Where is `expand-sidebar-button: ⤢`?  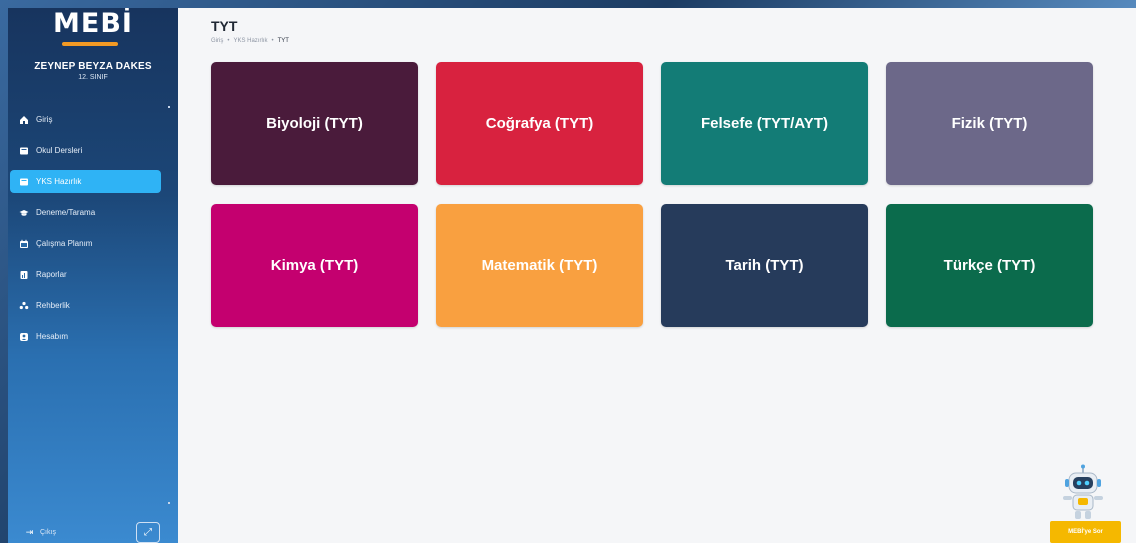
expand-sidebar-button: ⤢ is located at coordinates (148, 532).